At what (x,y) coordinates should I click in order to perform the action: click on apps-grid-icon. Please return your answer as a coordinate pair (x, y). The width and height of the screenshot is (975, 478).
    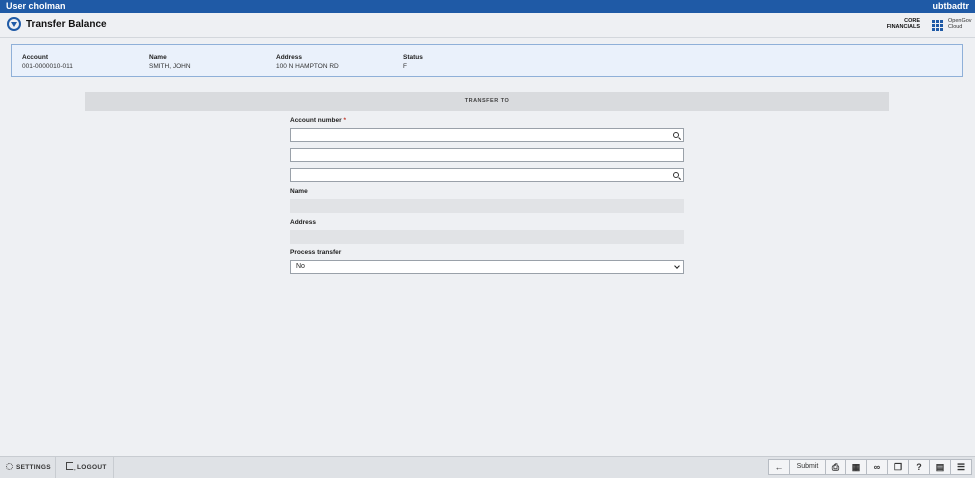
    Looking at the image, I should click on (937, 25).